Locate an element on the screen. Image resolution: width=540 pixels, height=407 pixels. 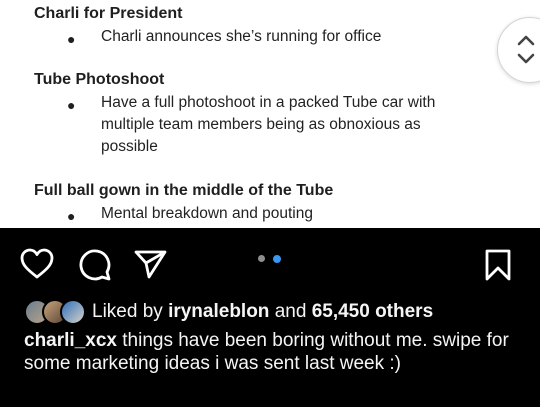
scroll-nav-button is located at coordinates (518, 50).